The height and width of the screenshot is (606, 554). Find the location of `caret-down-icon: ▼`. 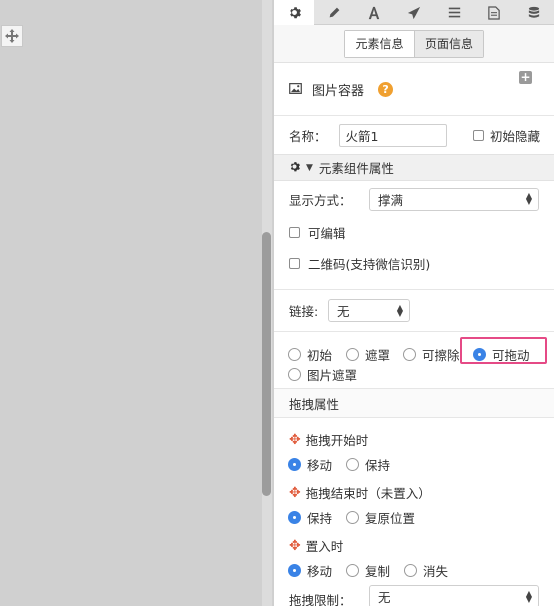

caret-down-icon: ▼ is located at coordinates (309, 167).